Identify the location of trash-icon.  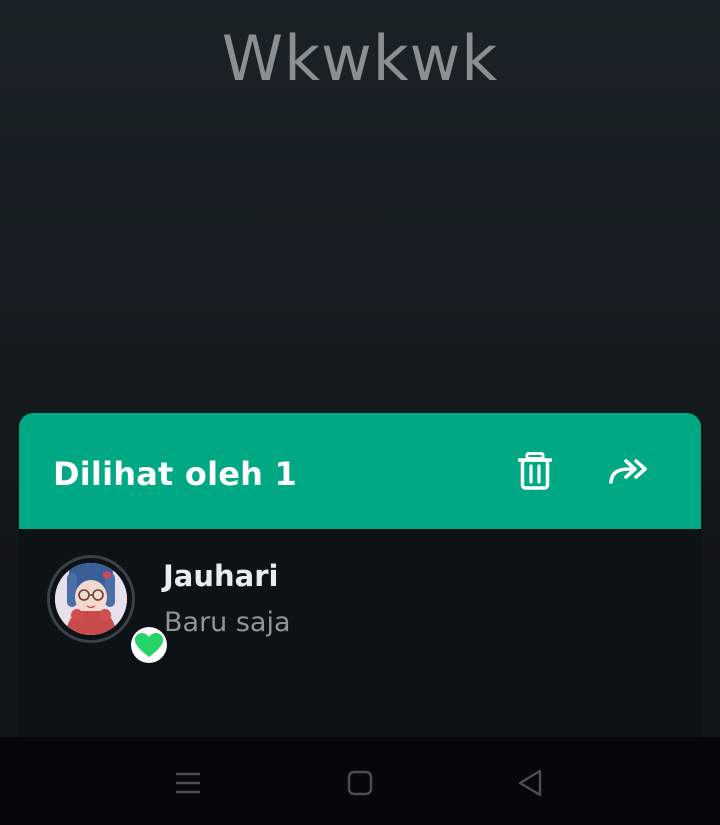
(535, 471).